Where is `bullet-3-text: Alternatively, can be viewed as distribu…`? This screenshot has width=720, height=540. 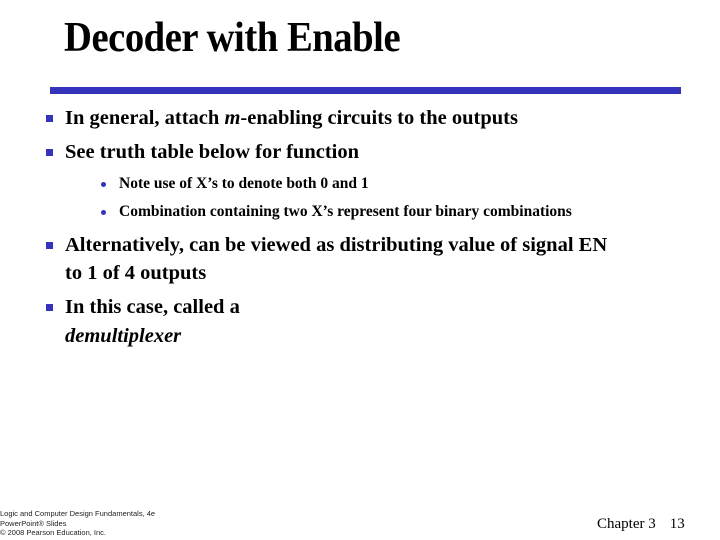
bullet-3-text: Alternatively, can be viewed as distribu… is located at coordinates (336, 245).